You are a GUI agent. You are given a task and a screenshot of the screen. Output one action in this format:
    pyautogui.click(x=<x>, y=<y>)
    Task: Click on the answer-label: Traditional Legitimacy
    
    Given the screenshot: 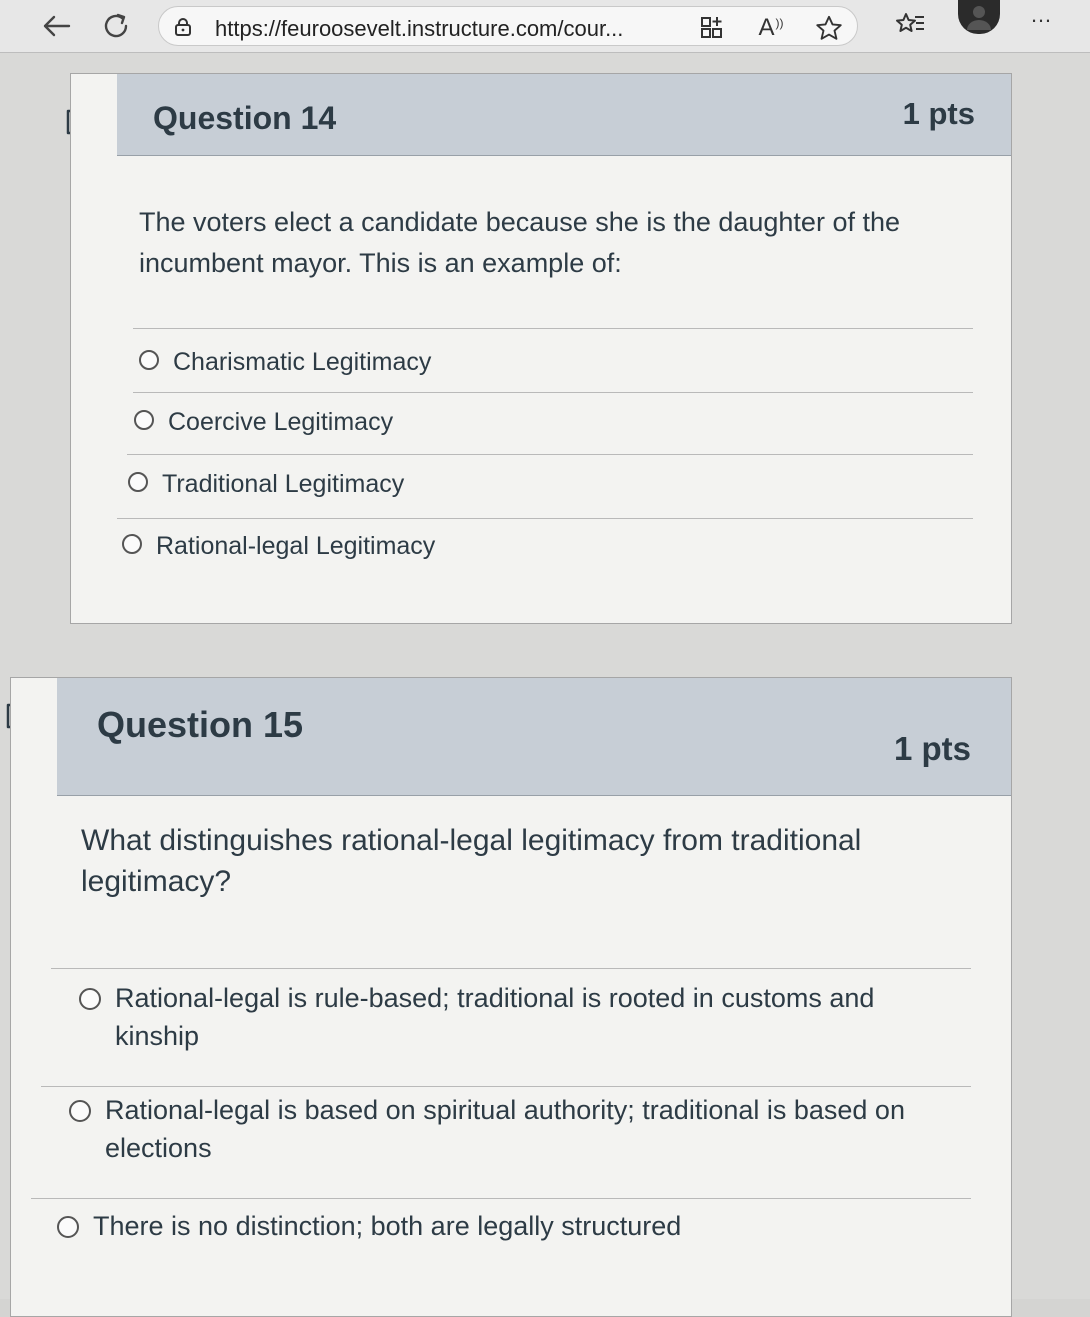 What is the action you would take?
    pyautogui.click(x=283, y=484)
    